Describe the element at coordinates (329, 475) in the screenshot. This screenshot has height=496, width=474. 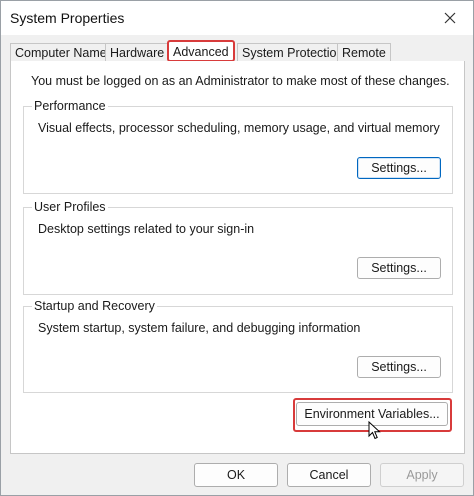
I see `cancel-button: Cancel` at that location.